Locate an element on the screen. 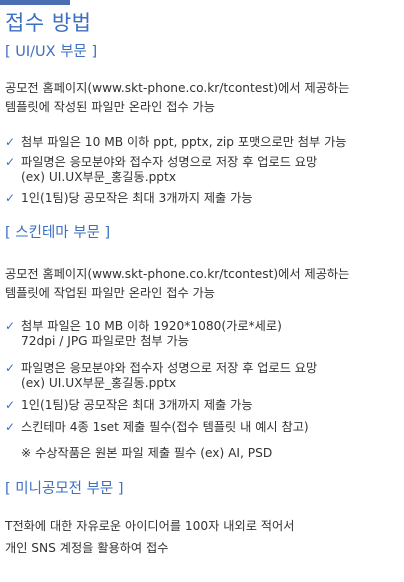  top-accent-bar is located at coordinates (35, 2).